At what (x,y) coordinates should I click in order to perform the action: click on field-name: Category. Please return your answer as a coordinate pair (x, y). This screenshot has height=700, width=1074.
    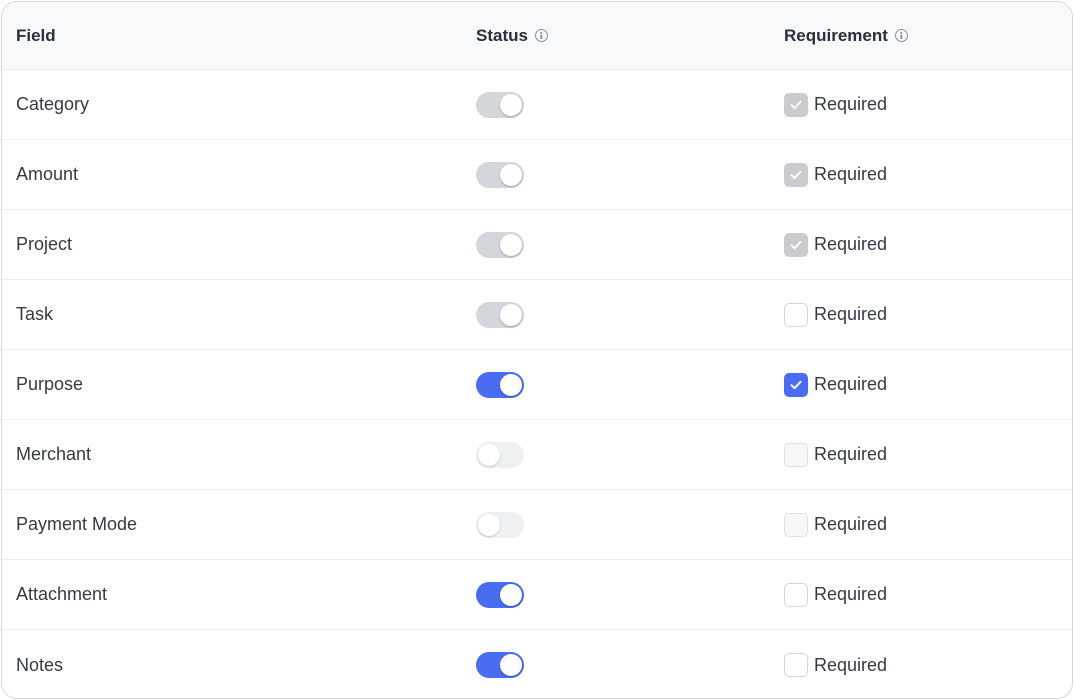
    Looking at the image, I should click on (53, 104).